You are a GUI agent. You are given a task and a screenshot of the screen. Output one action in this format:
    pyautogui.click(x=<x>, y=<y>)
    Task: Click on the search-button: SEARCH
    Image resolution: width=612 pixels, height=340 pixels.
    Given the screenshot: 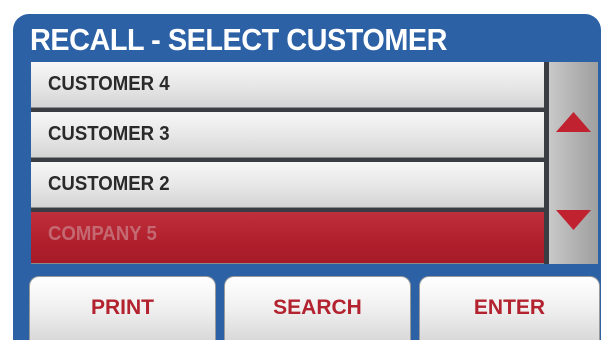 What is the action you would take?
    pyautogui.click(x=317, y=308)
    